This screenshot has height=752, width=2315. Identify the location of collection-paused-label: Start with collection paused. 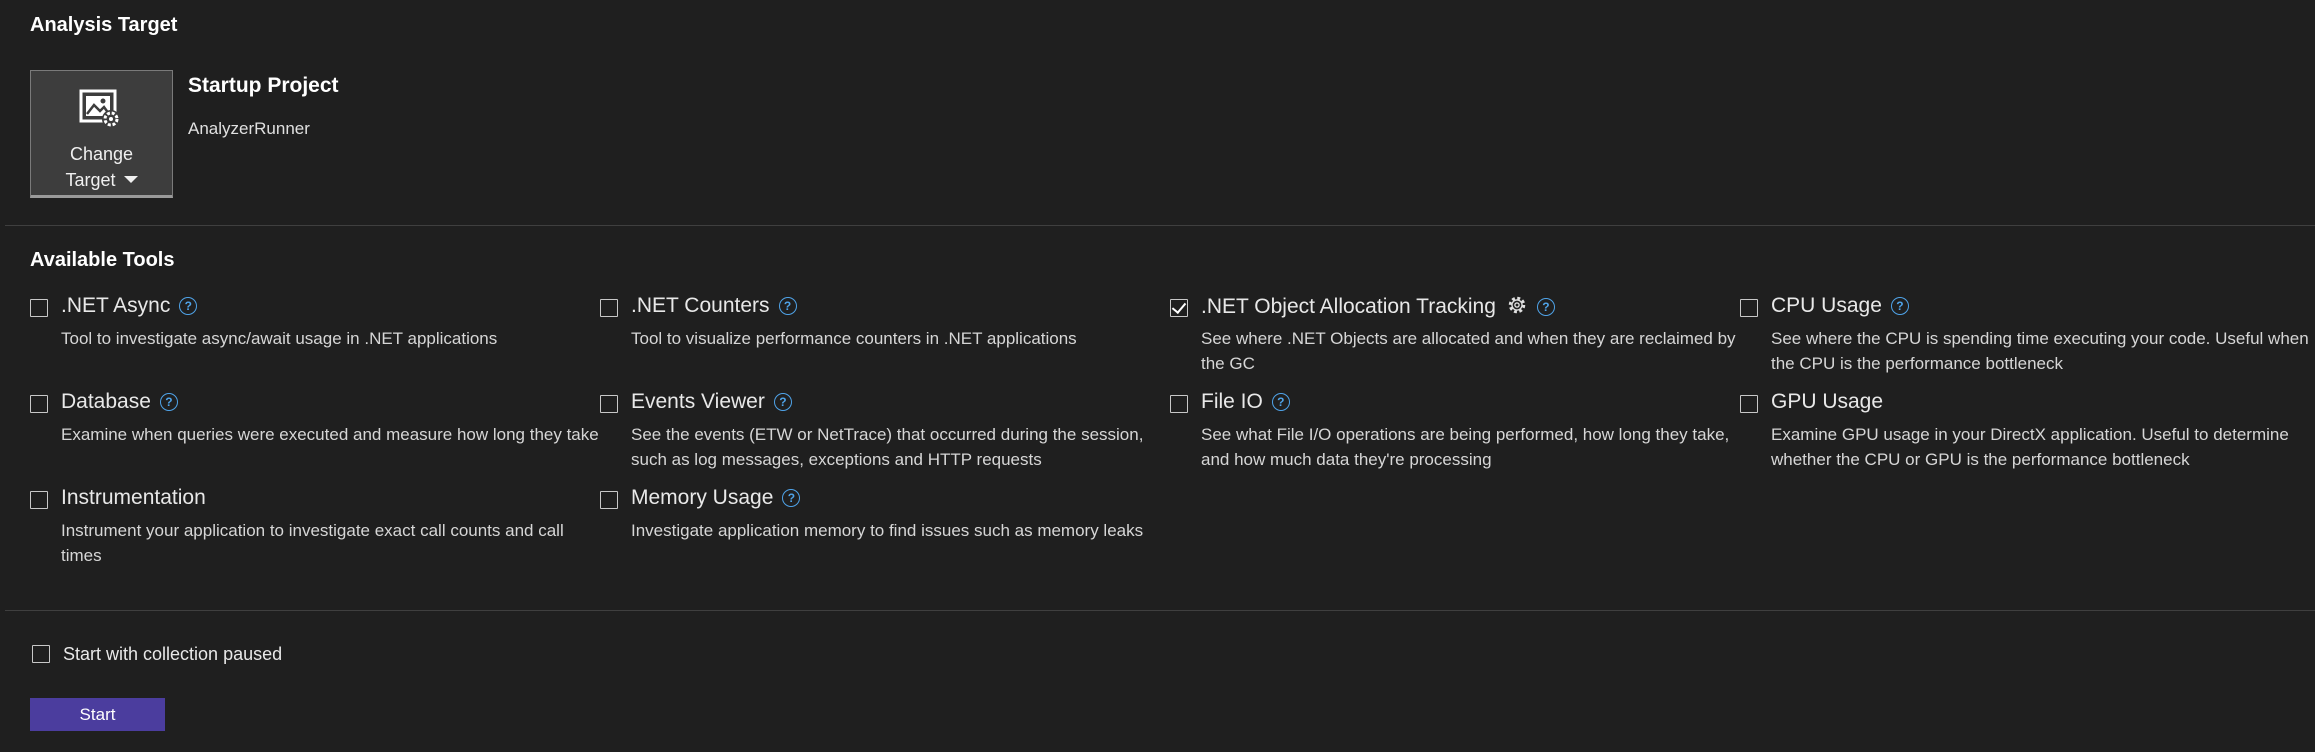
(172, 654).